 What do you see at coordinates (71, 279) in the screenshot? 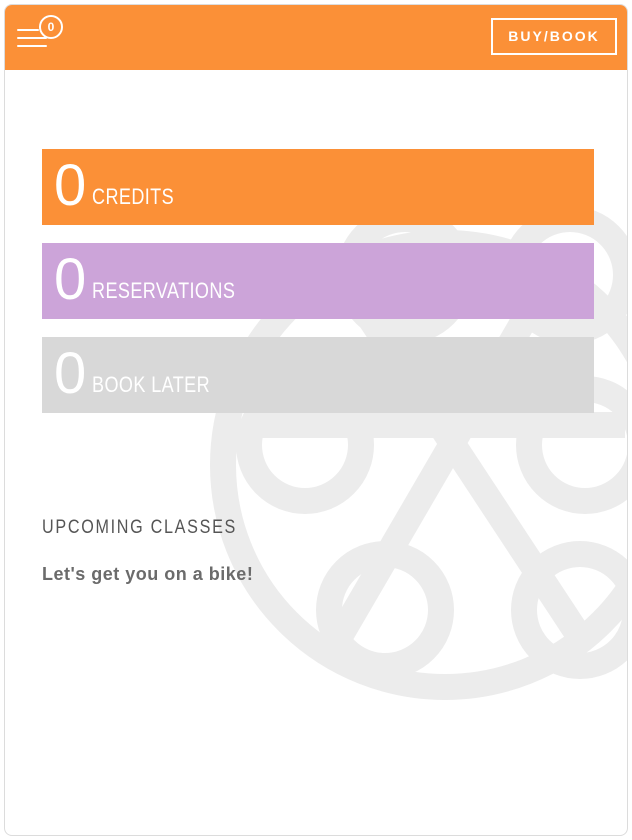
I see `reservations-count: 0` at bounding box center [71, 279].